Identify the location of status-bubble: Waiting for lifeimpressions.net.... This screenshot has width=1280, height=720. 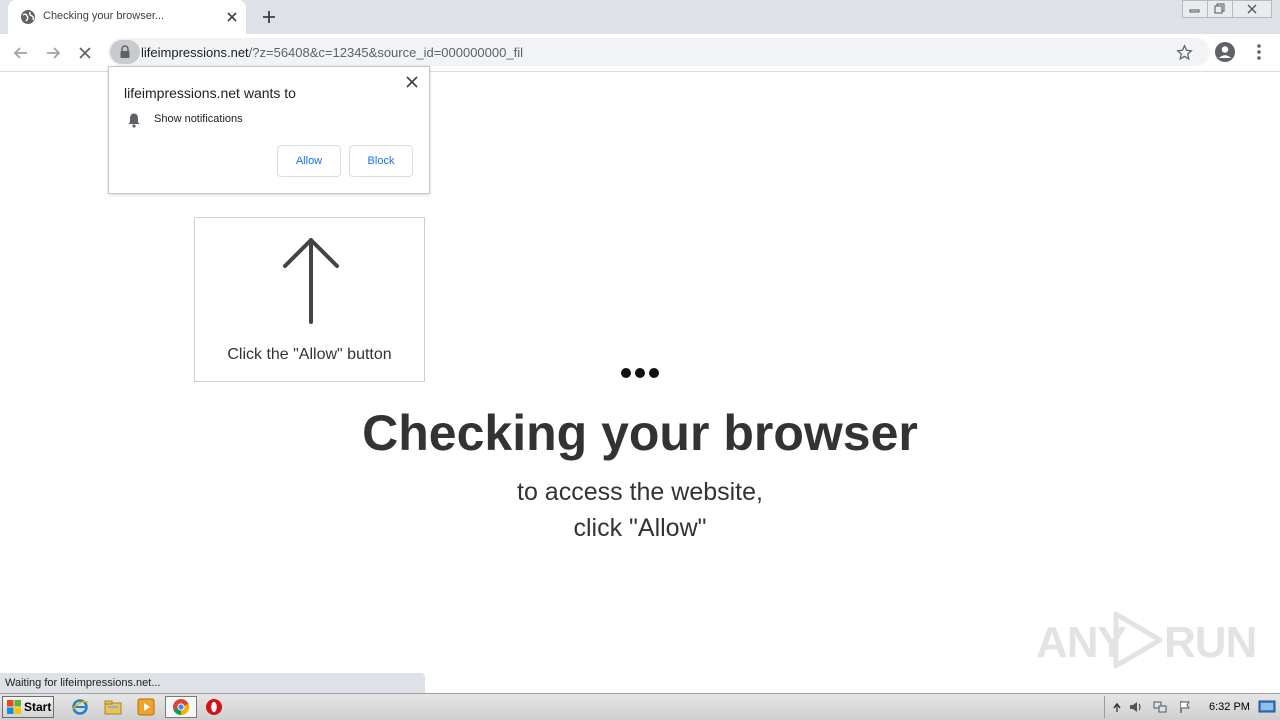
(212, 683).